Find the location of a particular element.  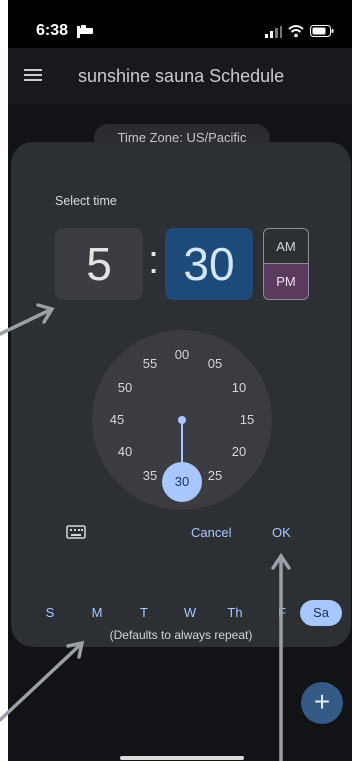

app-bar: sunshine sauna Schedule is located at coordinates (180, 76).